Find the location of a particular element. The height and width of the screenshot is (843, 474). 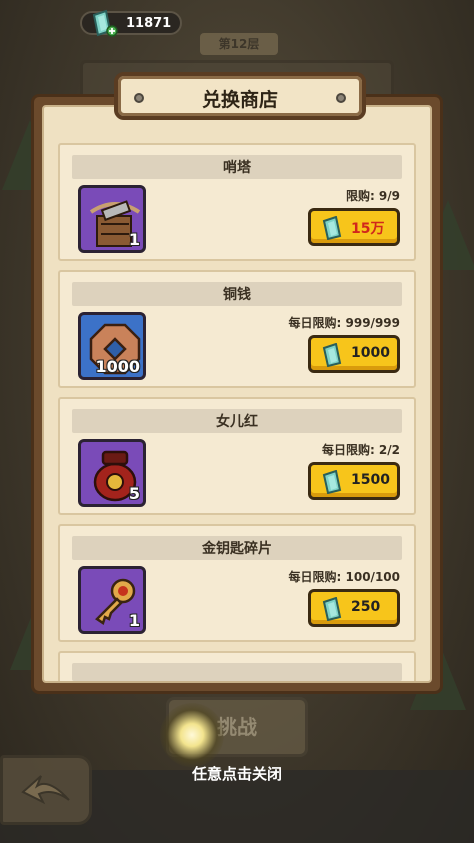

buy-button: 1000 is located at coordinates (354, 354).